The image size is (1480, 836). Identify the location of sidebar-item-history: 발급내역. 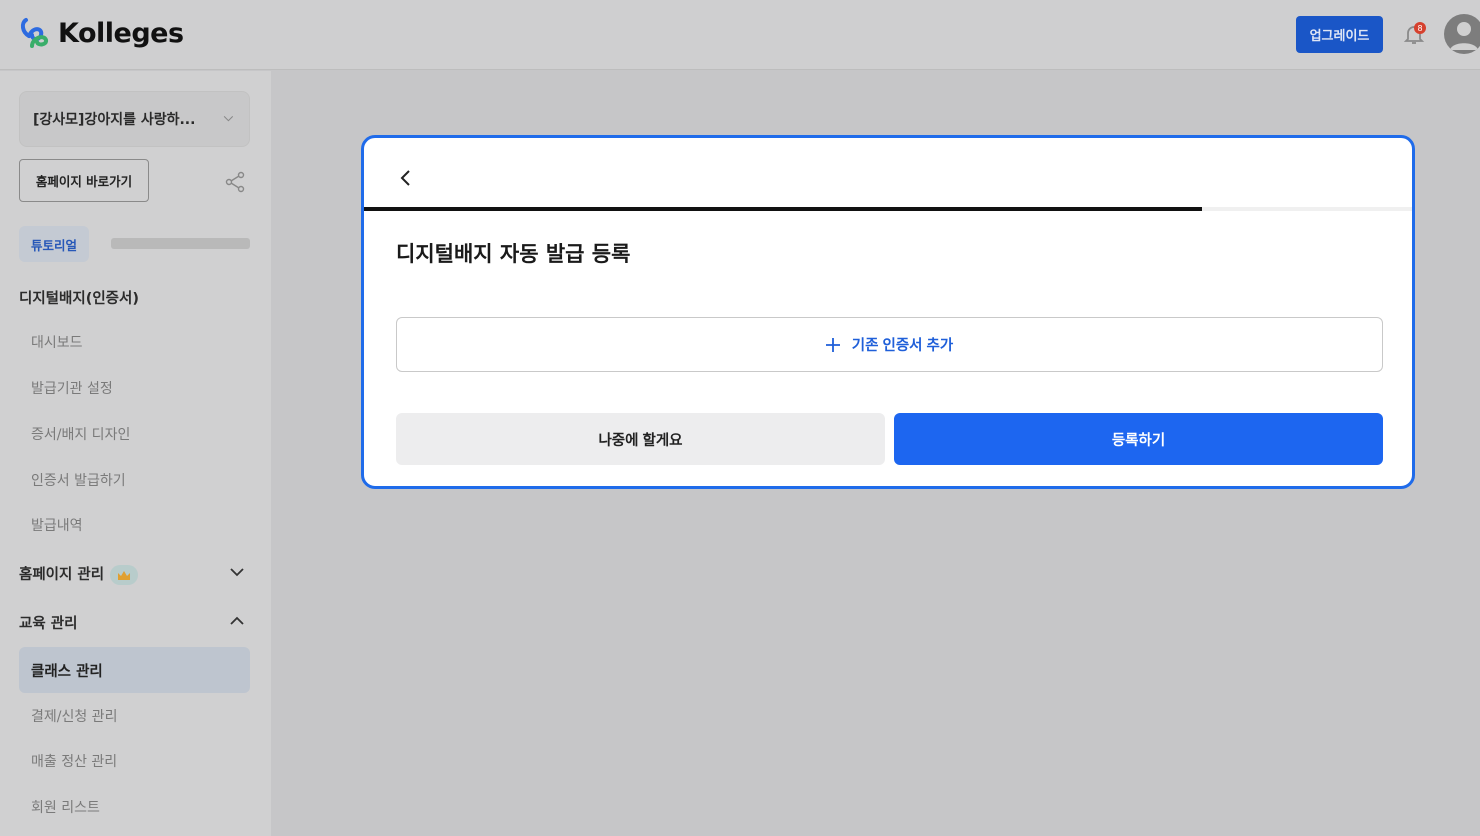
(57, 525).